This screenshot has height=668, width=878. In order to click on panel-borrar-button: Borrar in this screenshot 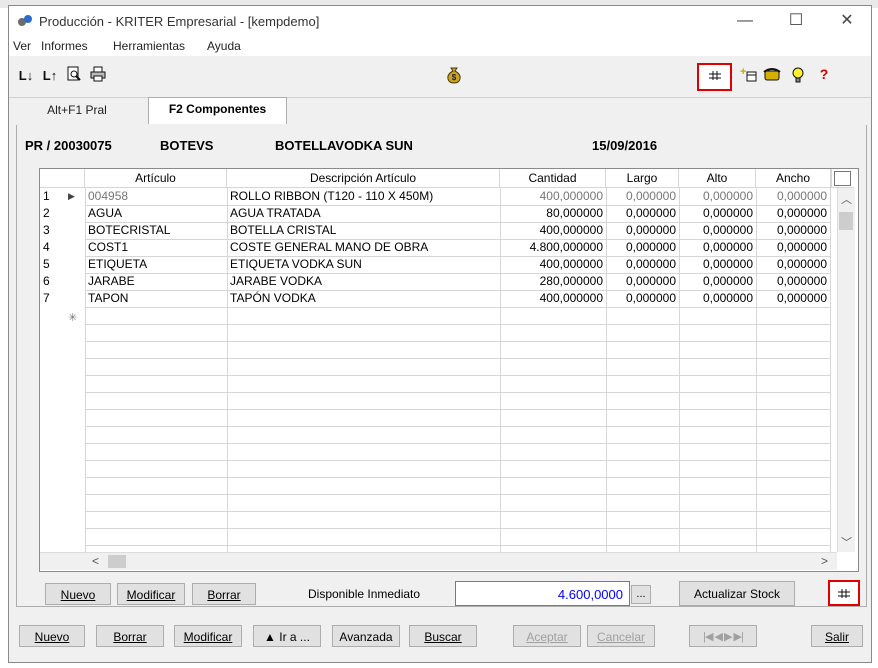, I will do `click(224, 594)`.